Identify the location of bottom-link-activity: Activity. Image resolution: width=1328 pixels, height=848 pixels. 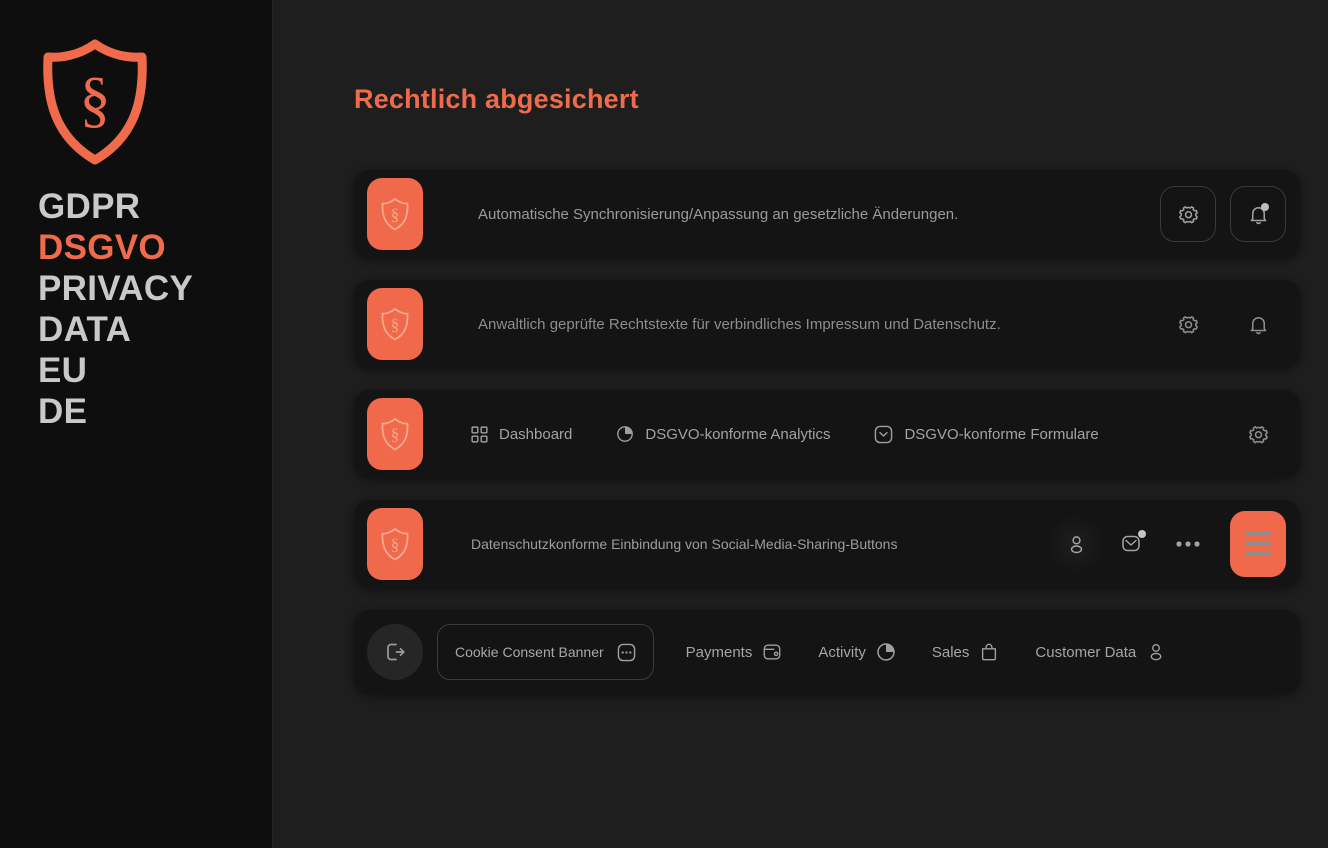
(857, 652).